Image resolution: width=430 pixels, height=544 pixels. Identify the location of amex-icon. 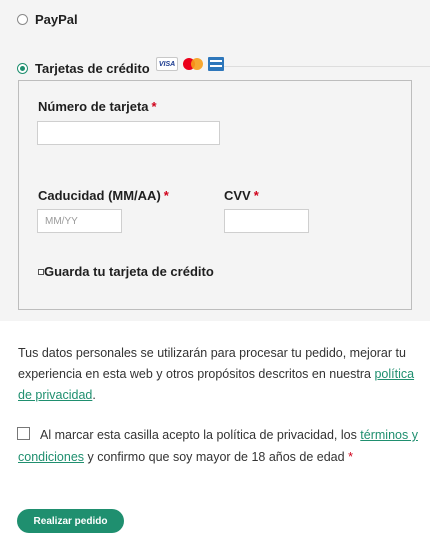
(216, 64).